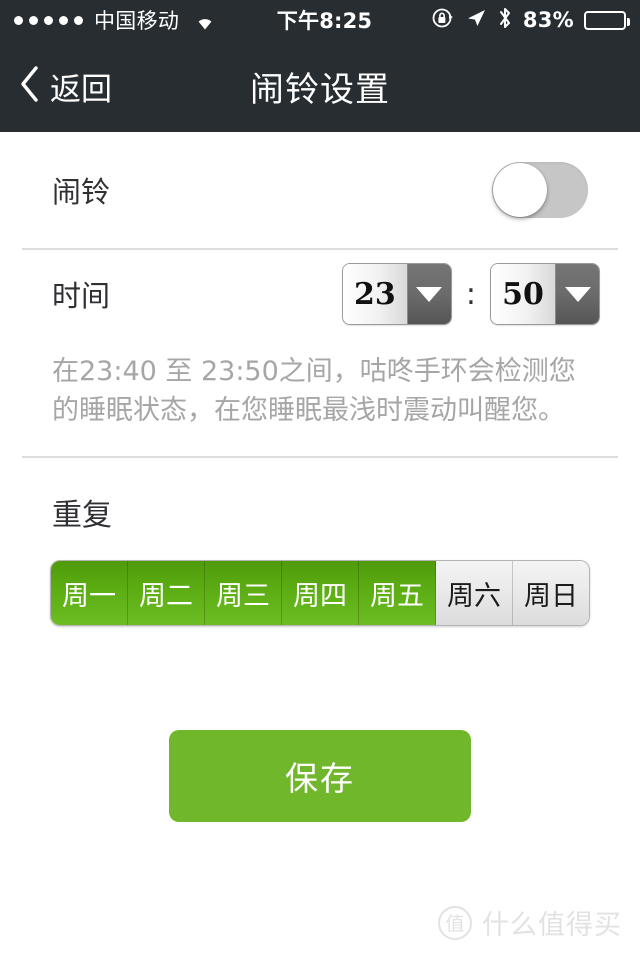 This screenshot has width=640, height=960. I want to click on wifi-icon, so click(205, 20).